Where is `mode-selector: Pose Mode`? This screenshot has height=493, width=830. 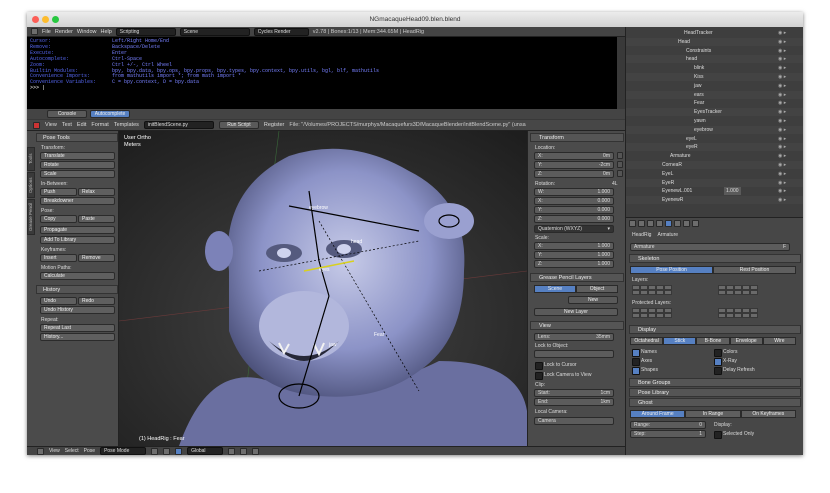 mode-selector: Pose Mode is located at coordinates (123, 451).